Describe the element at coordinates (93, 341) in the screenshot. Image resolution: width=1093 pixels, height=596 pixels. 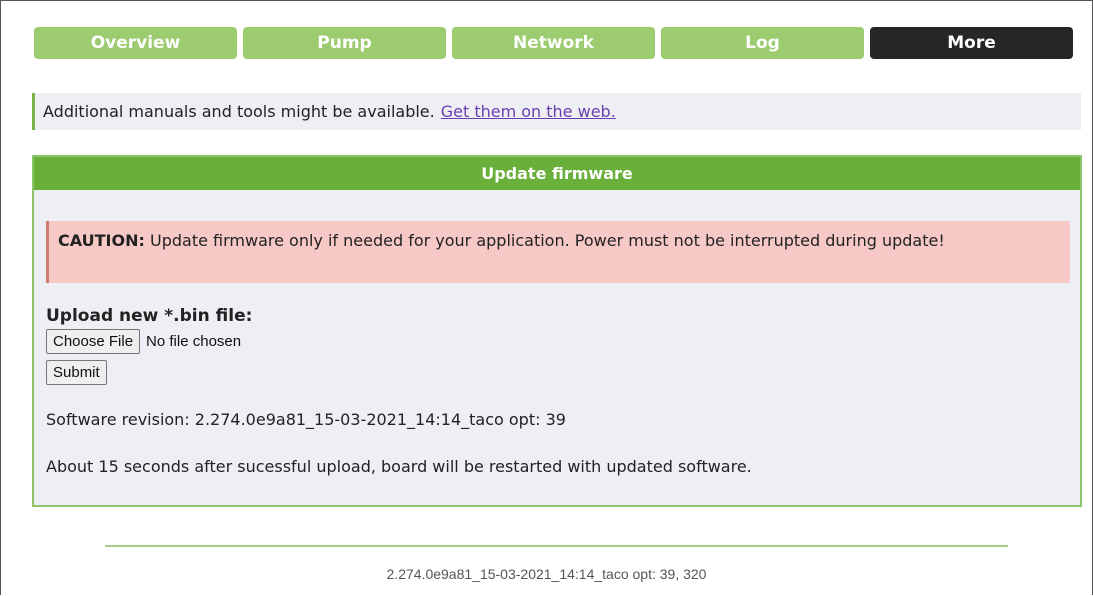
I see `choose-file-button: Choose File` at that location.